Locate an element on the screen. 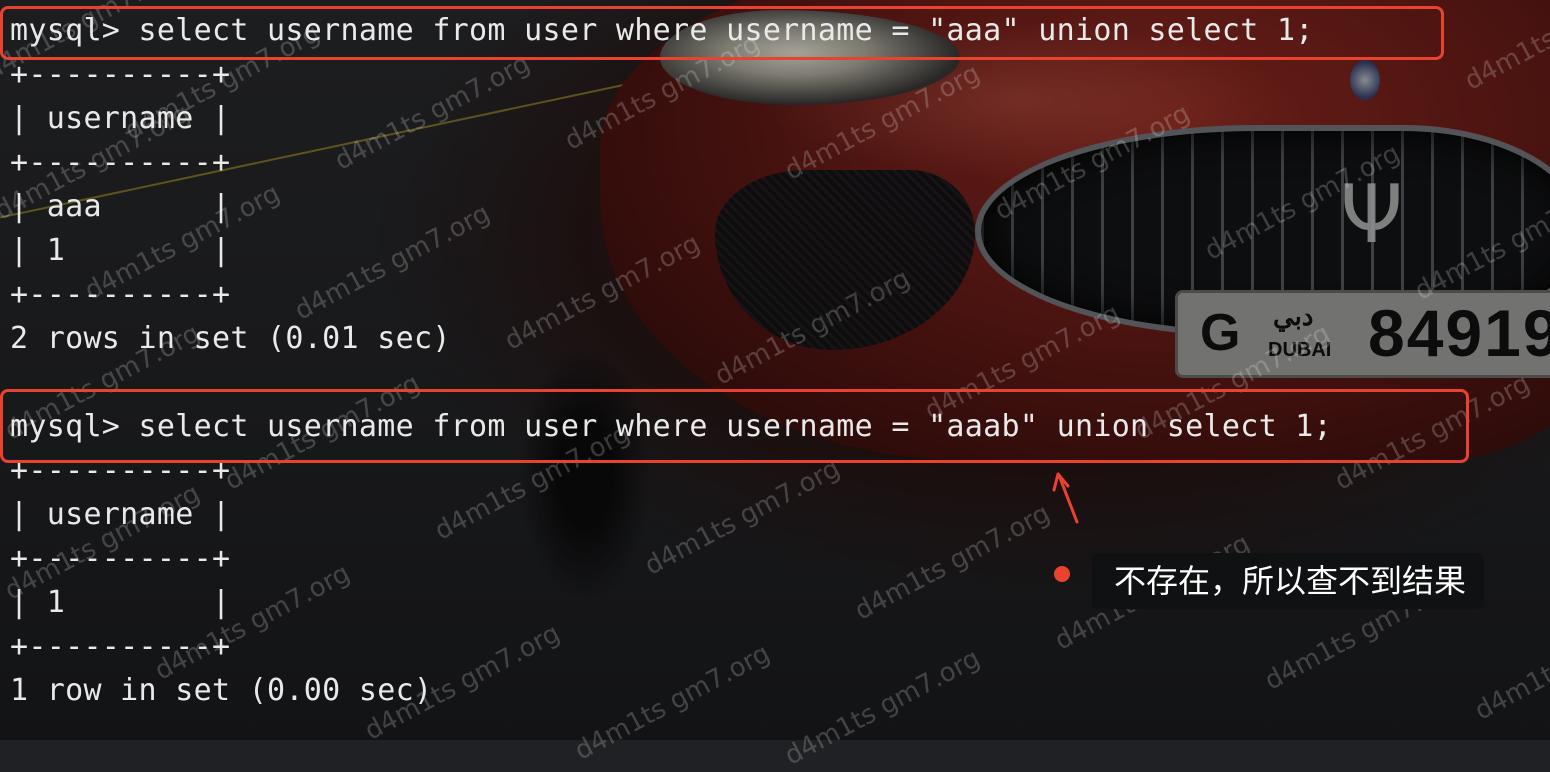 The height and width of the screenshot is (772, 1550). result-summary-1: 2 rows in set (0.01 sec) is located at coordinates (230, 338).